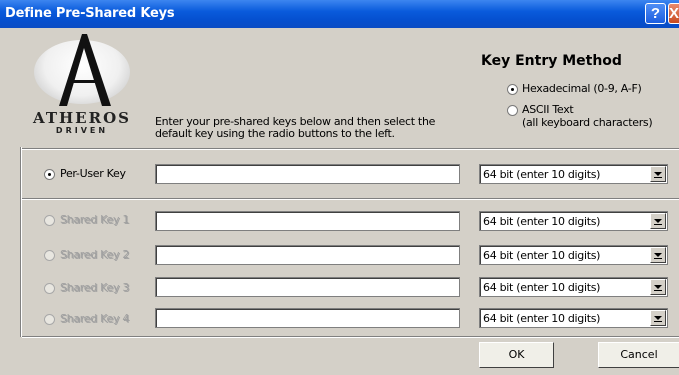 Image resolution: width=679 pixels, height=375 pixels. What do you see at coordinates (542, 318) in the screenshot?
I see `shared-key-4-length-value: 64 bit (enter 10 digits)` at bounding box center [542, 318].